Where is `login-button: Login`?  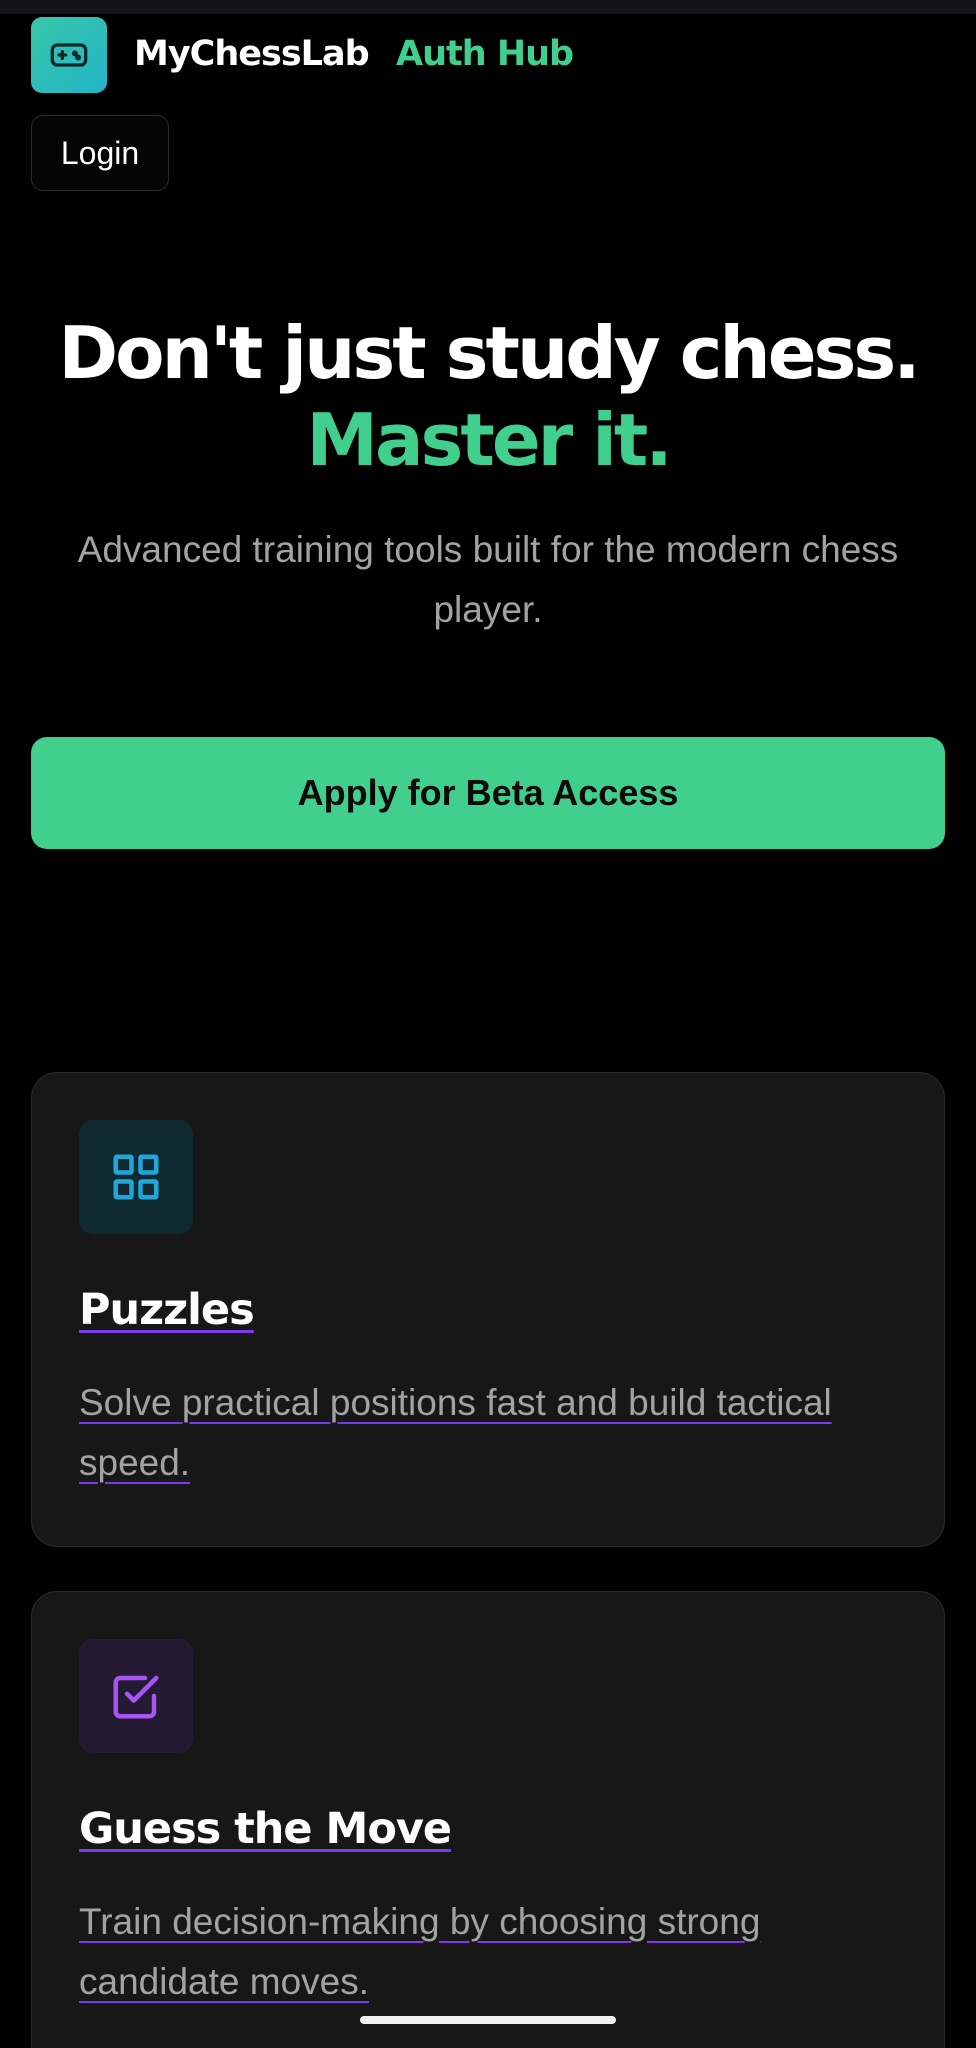 login-button: Login is located at coordinates (100, 153).